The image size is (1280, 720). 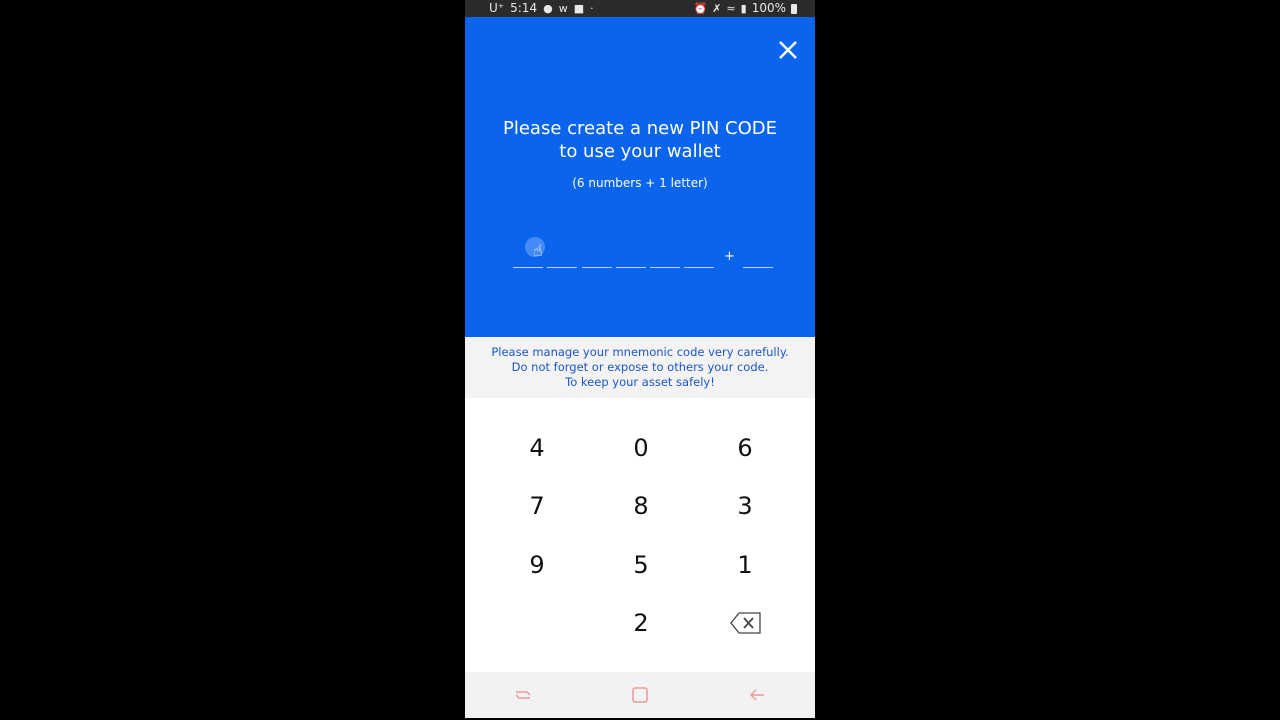 I want to click on mute-icon: ✗, so click(x=717, y=8).